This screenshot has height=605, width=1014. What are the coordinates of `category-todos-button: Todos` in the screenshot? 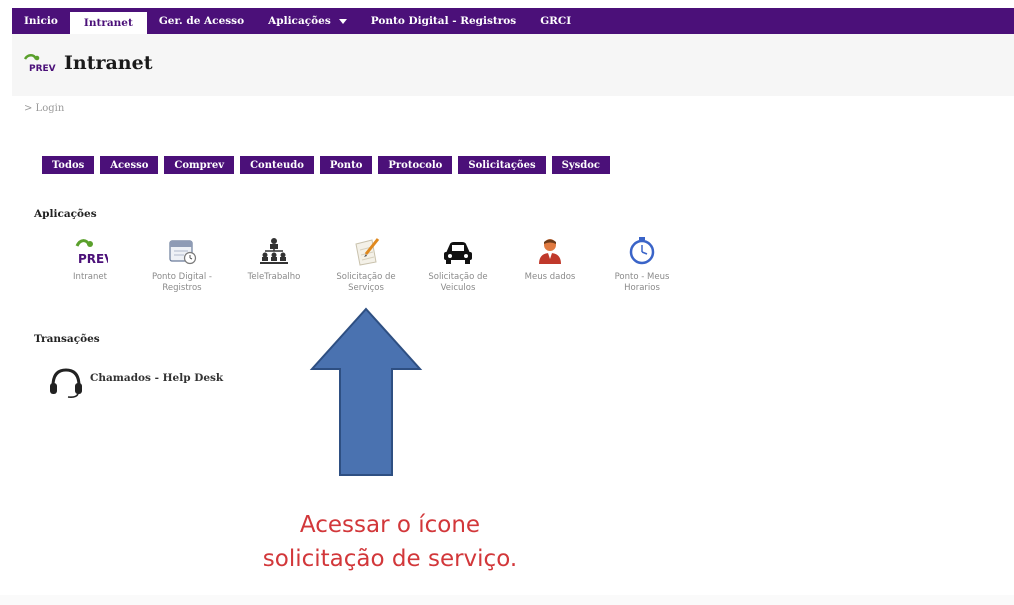 It's located at (68, 165).